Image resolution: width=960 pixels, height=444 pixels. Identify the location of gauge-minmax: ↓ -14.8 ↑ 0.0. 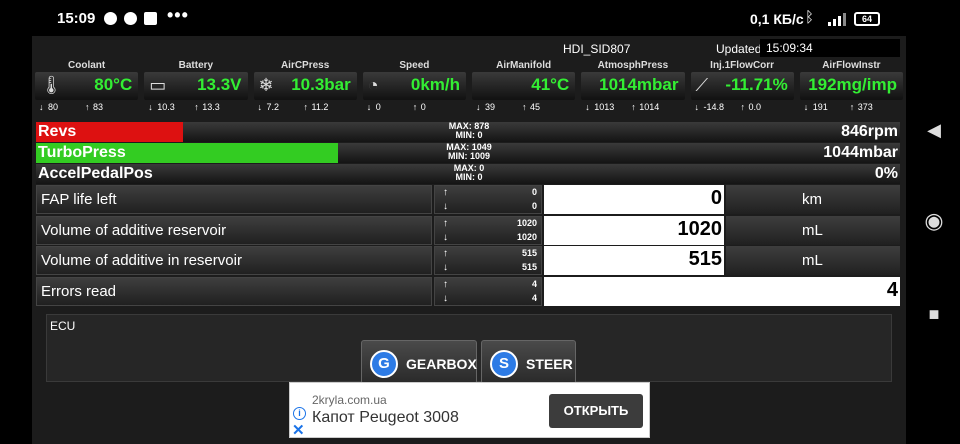
(742, 108).